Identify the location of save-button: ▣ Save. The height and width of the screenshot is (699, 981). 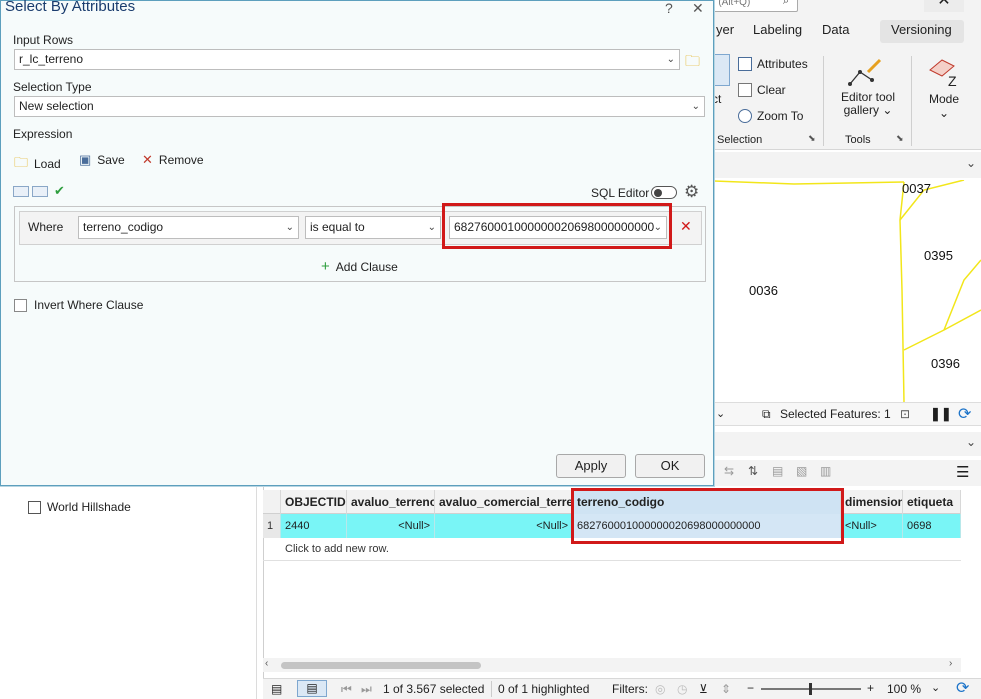
(102, 160).